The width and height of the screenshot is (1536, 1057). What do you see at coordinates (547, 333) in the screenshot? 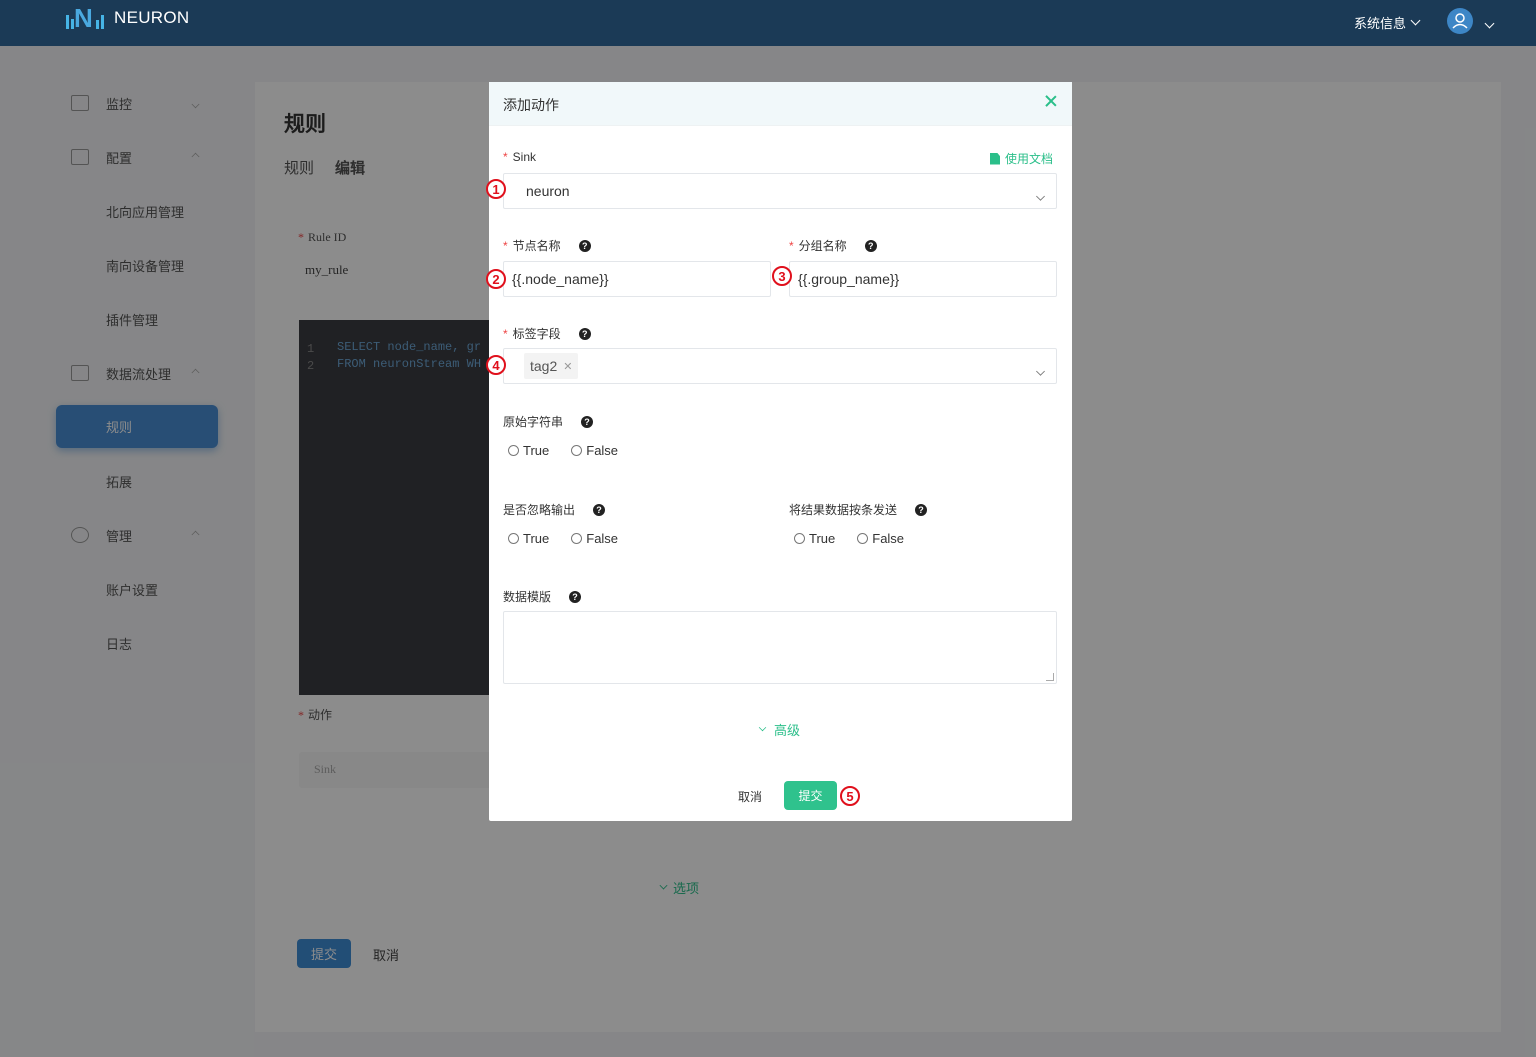
I see `tags-label: * 标签字段?` at bounding box center [547, 333].